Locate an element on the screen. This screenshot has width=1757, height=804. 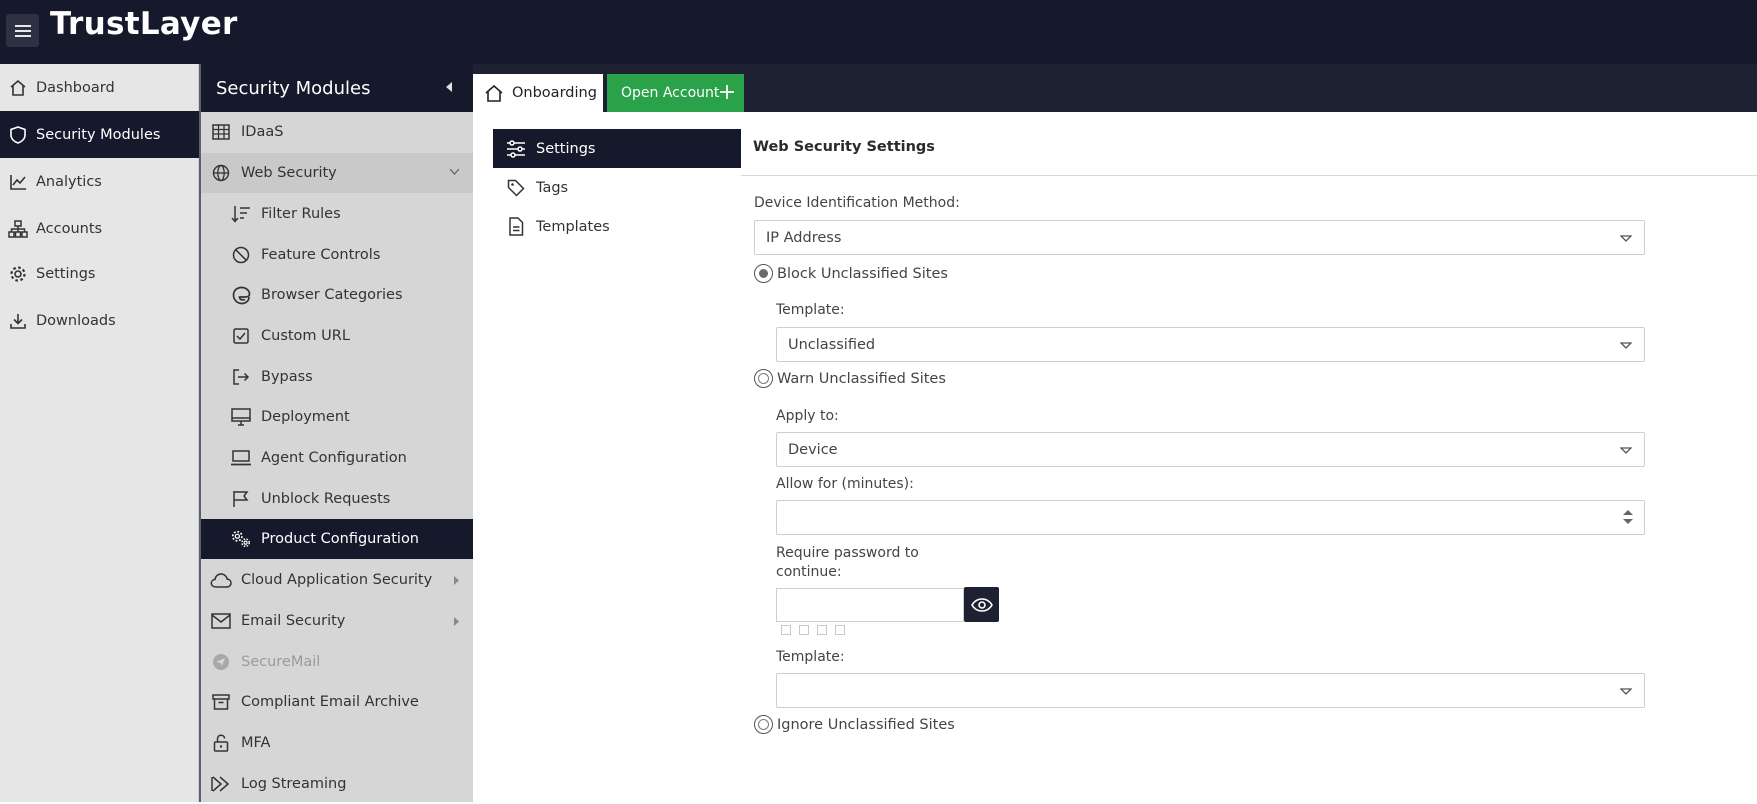
subnav-templates-label: Templates is located at coordinates (573, 226).